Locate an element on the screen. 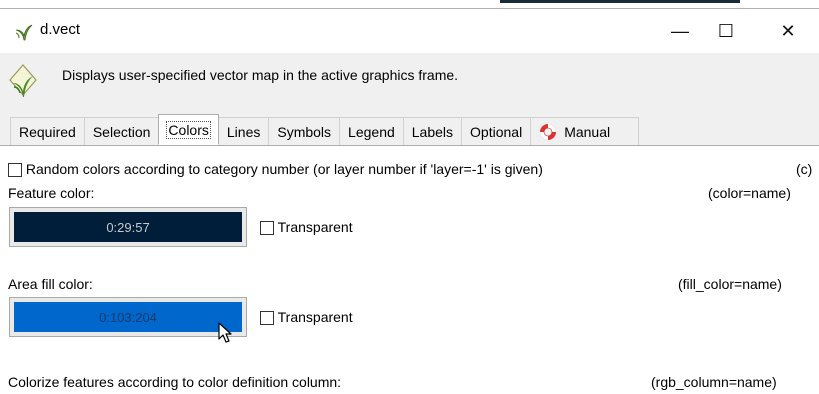  tab-label: Required is located at coordinates (47, 131).